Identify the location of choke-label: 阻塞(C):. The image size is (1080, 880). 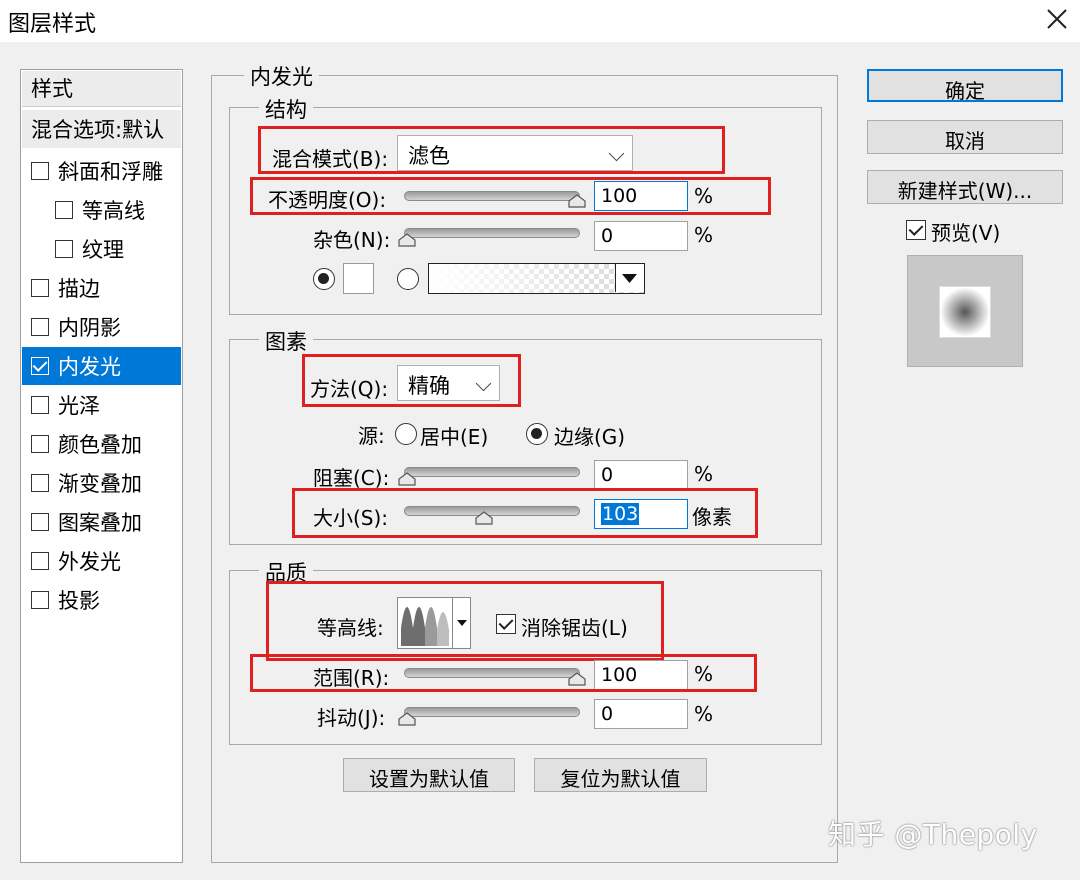
(351, 478).